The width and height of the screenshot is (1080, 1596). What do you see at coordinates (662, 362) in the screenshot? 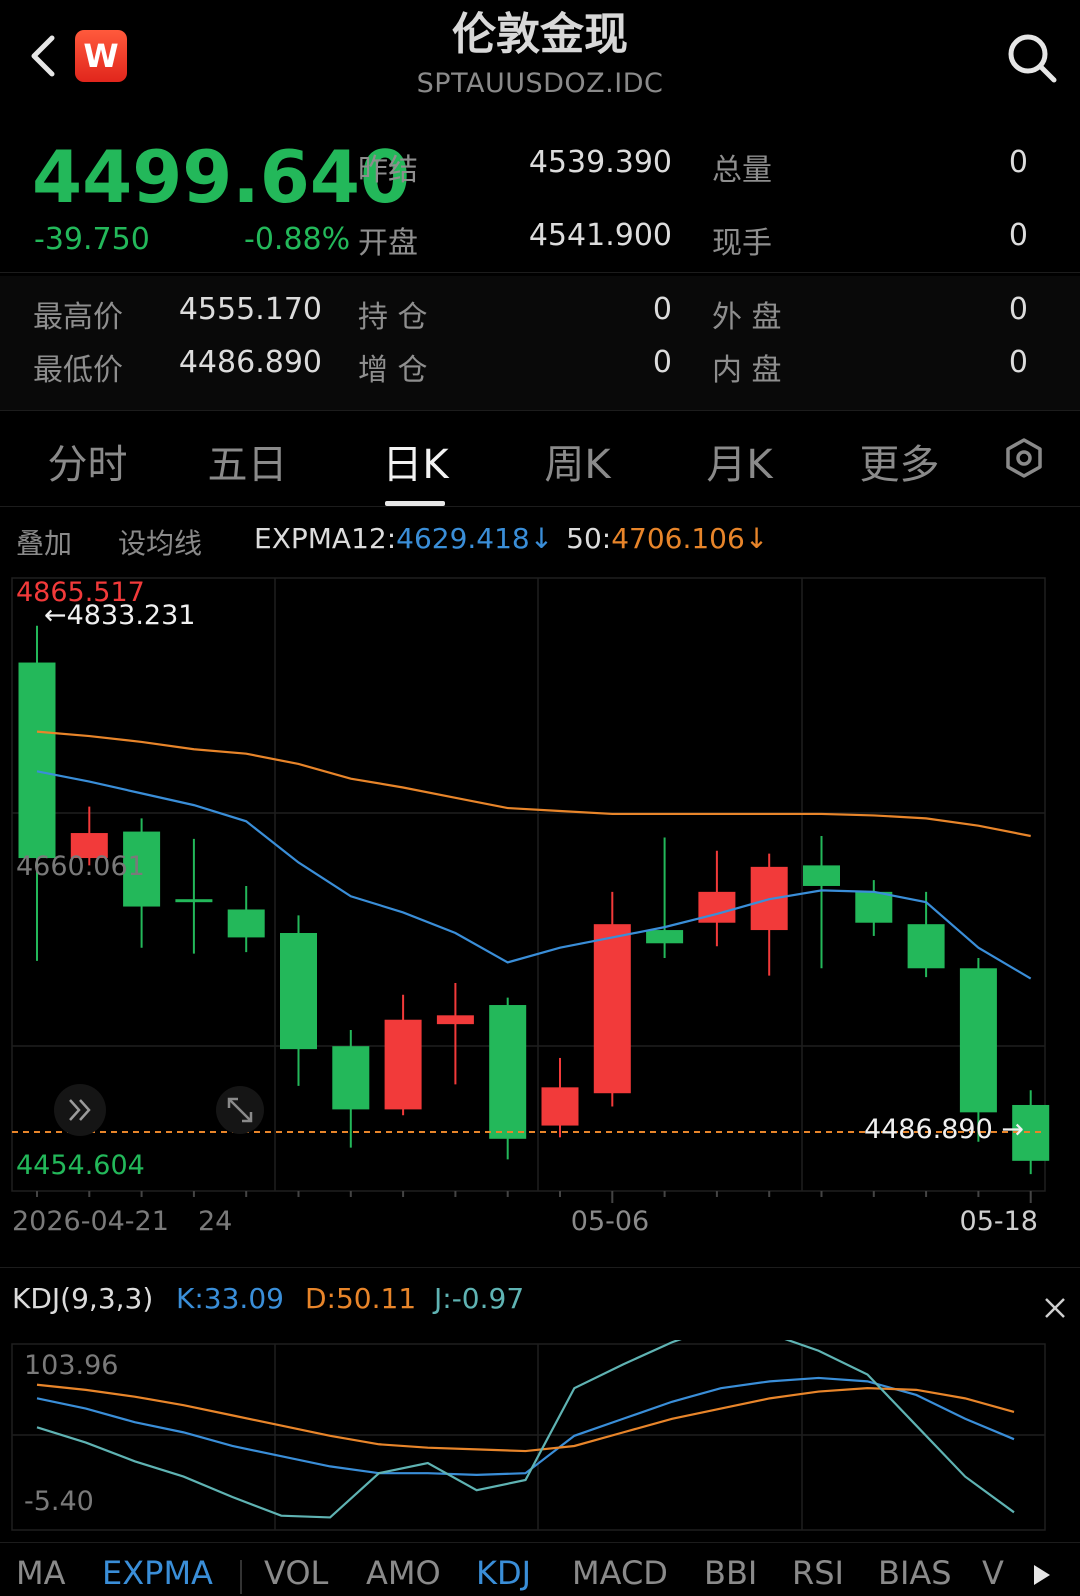
I see `oi-change-value: 0` at bounding box center [662, 362].